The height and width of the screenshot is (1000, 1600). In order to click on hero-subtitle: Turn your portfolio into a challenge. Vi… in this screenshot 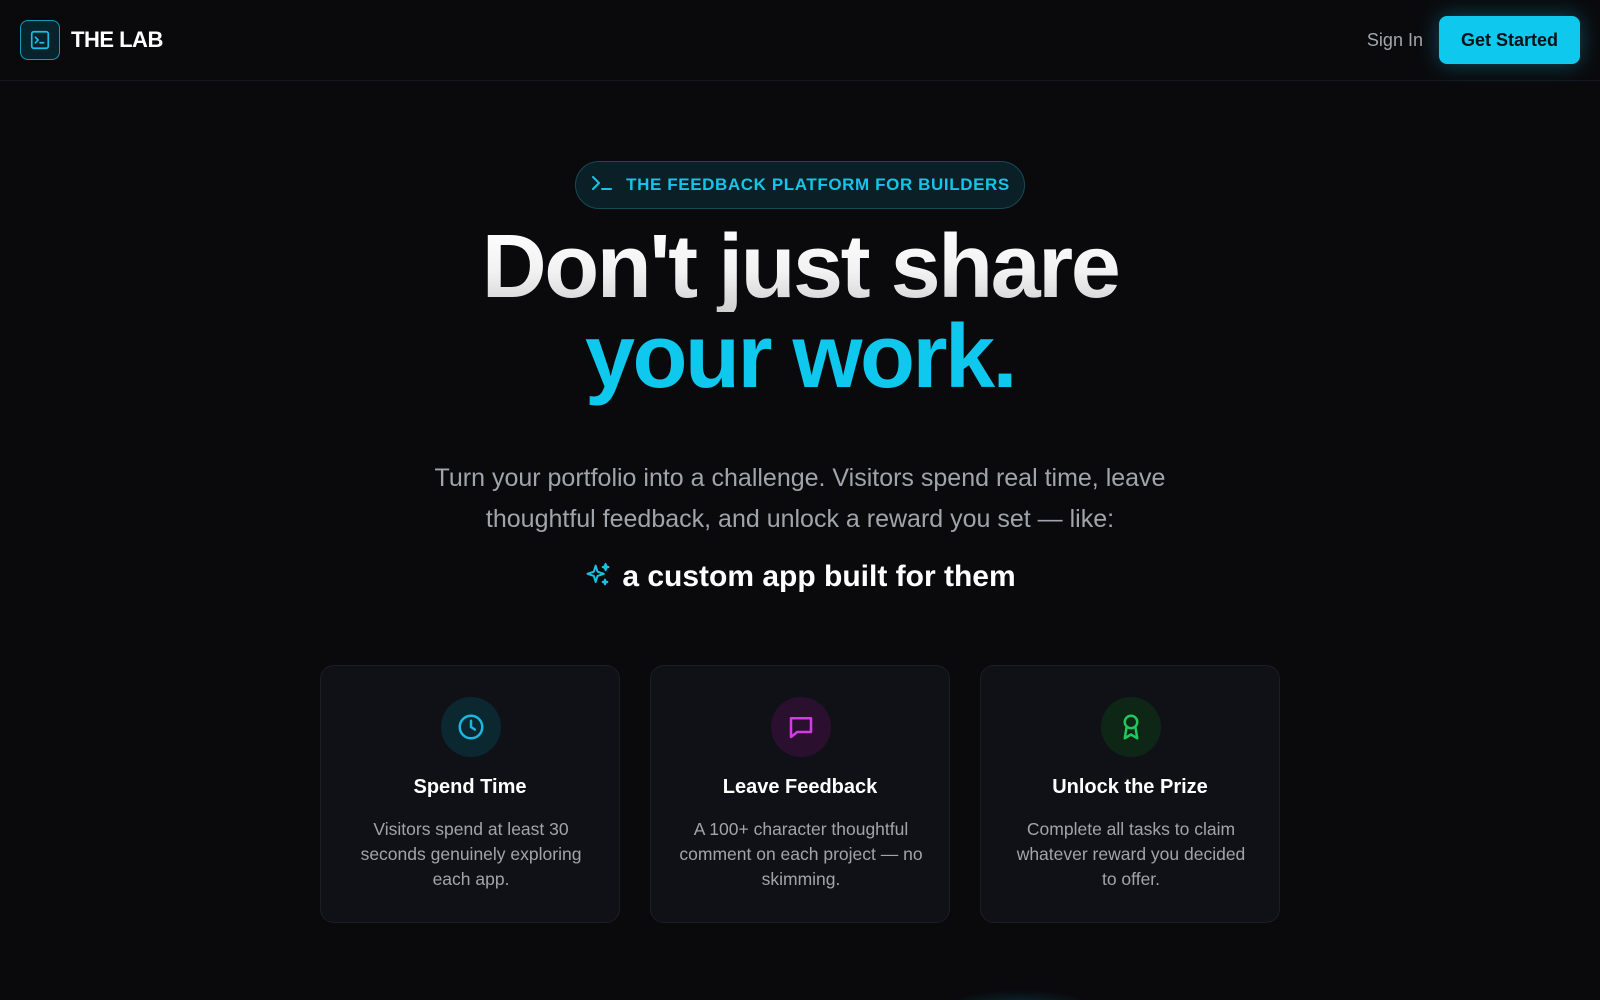, I will do `click(800, 498)`.